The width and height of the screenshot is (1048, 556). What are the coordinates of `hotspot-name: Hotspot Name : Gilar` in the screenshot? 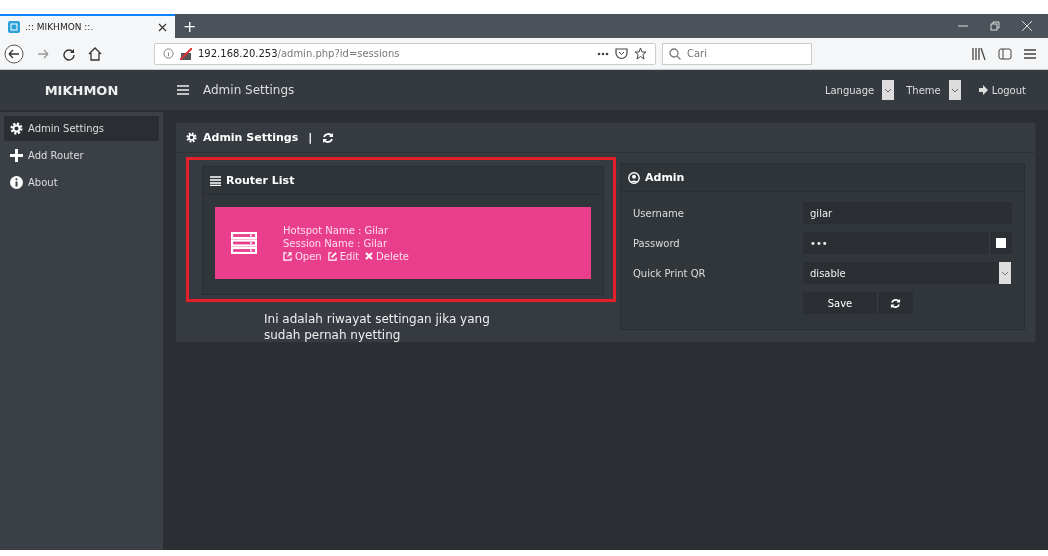 It's located at (336, 230).